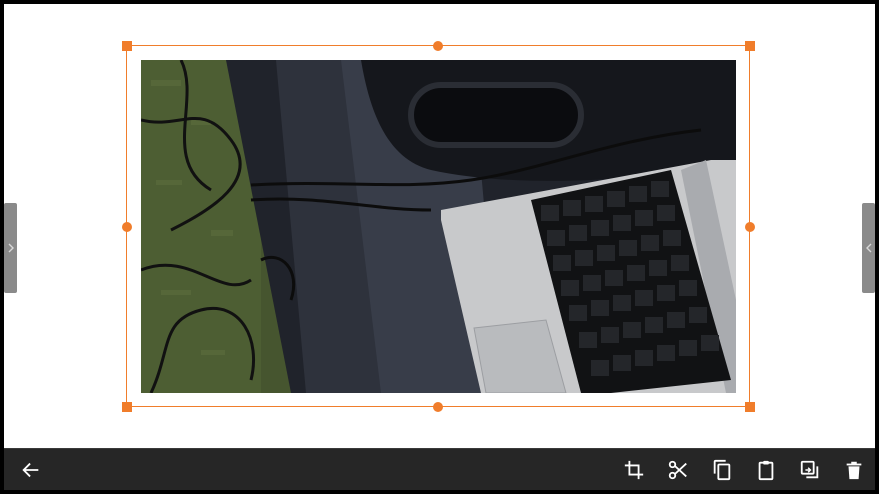  I want to click on chevron-right-icon, so click(11, 248).